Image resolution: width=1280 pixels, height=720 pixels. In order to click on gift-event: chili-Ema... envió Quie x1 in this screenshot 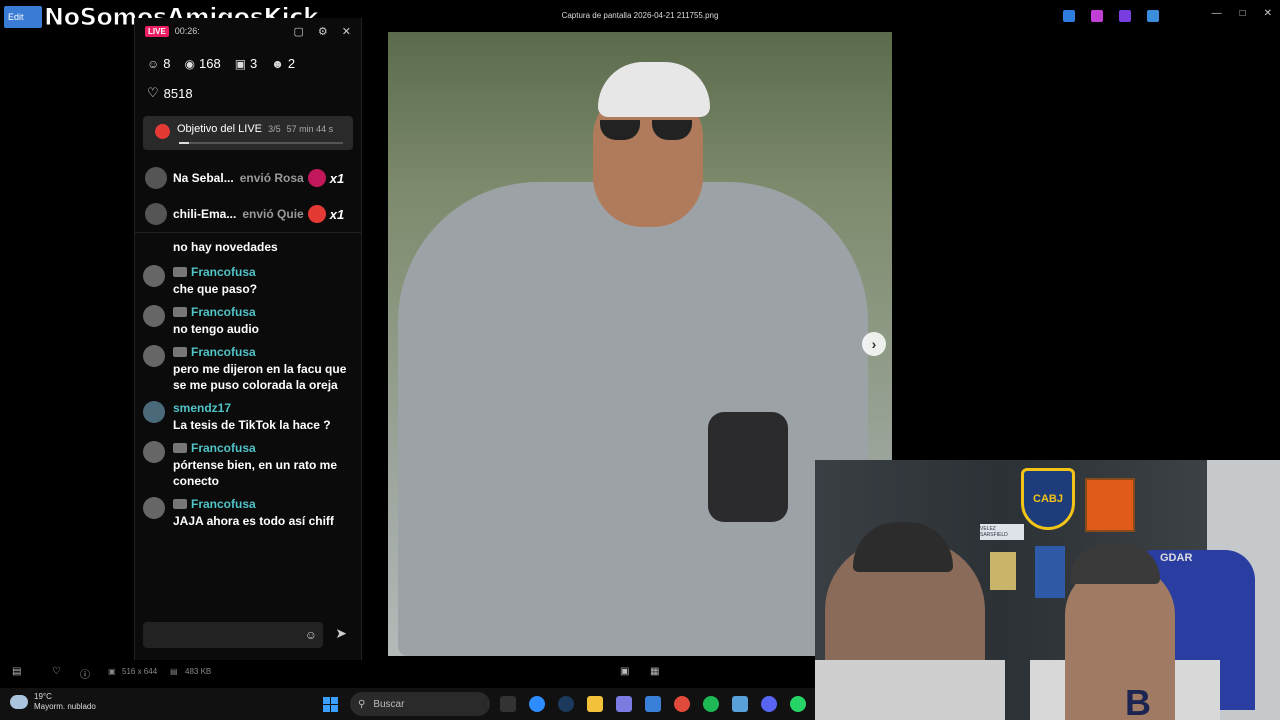, I will do `click(248, 214)`.